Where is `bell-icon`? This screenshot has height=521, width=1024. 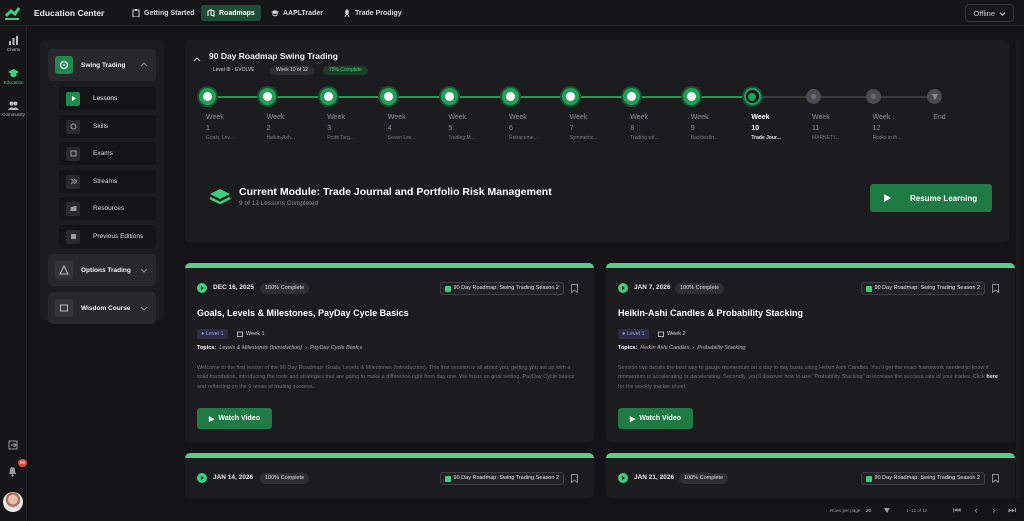 bell-icon is located at coordinates (12, 471).